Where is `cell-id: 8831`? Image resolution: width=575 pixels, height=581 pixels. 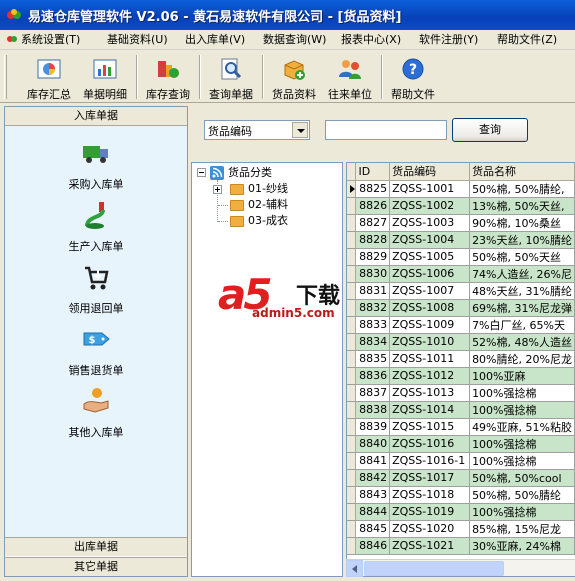 cell-id: 8831 is located at coordinates (373, 291).